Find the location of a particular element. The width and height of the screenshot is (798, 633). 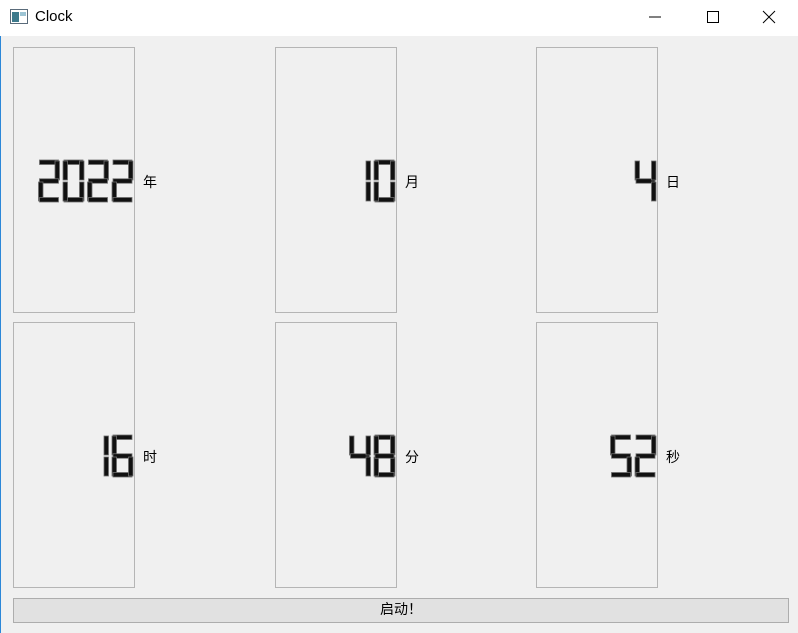

year-display is located at coordinates (74, 180).